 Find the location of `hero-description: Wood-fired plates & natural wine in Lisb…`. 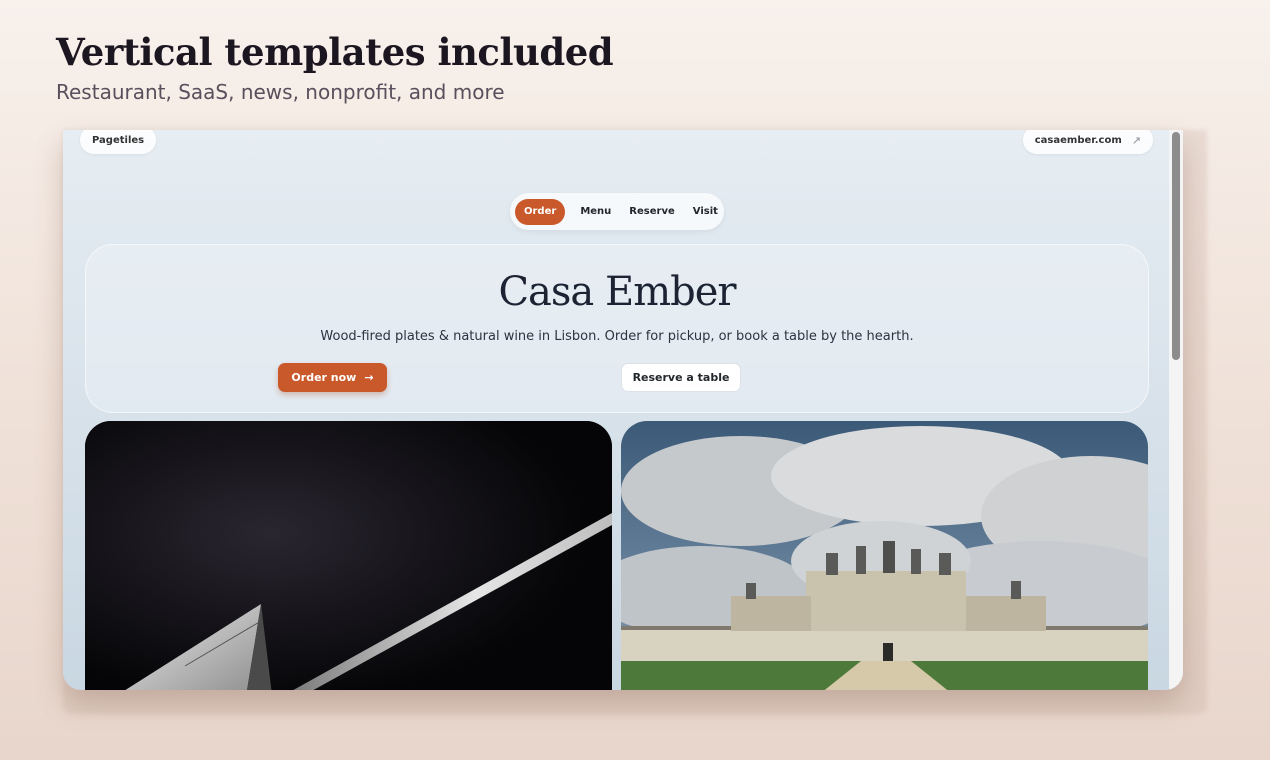

hero-description: Wood-fired plates & natural wine in Lisb… is located at coordinates (617, 336).